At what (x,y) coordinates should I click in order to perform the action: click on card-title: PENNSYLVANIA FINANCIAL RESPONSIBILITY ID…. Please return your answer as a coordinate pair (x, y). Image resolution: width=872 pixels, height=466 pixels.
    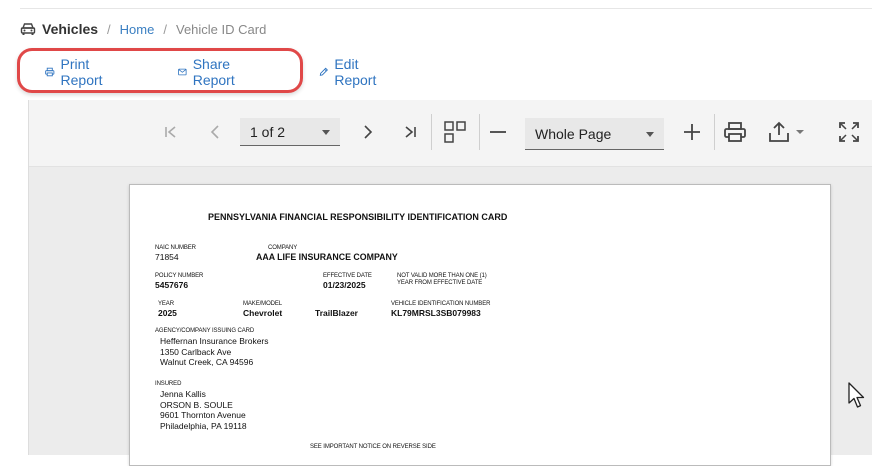
    Looking at the image, I should click on (358, 217).